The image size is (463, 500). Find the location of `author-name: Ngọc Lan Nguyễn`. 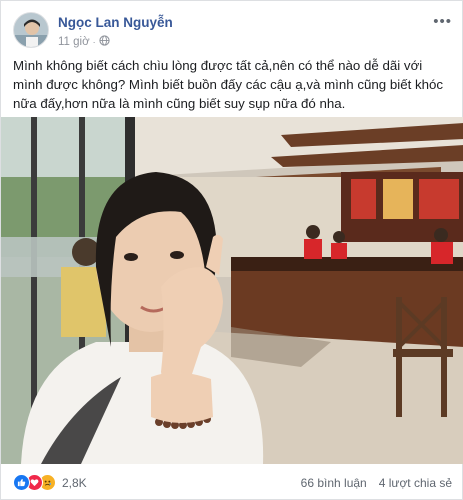

author-name: Ngọc Lan Nguyễn is located at coordinates (115, 22).